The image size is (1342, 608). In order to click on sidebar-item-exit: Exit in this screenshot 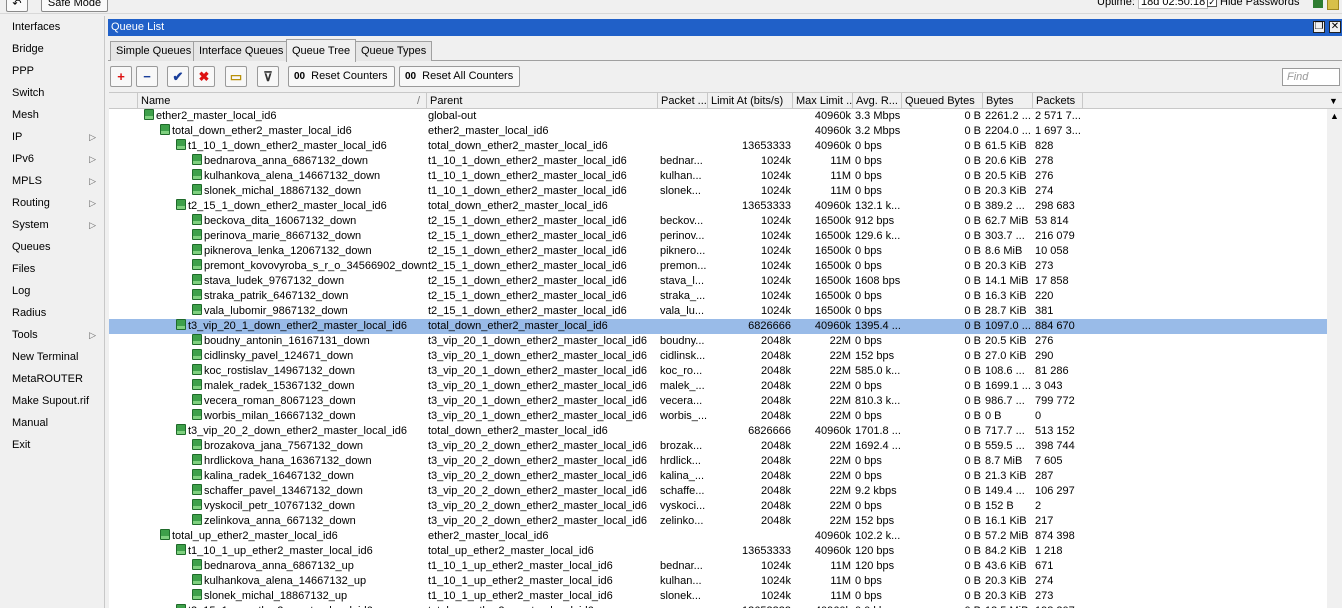, I will do `click(52, 445)`.